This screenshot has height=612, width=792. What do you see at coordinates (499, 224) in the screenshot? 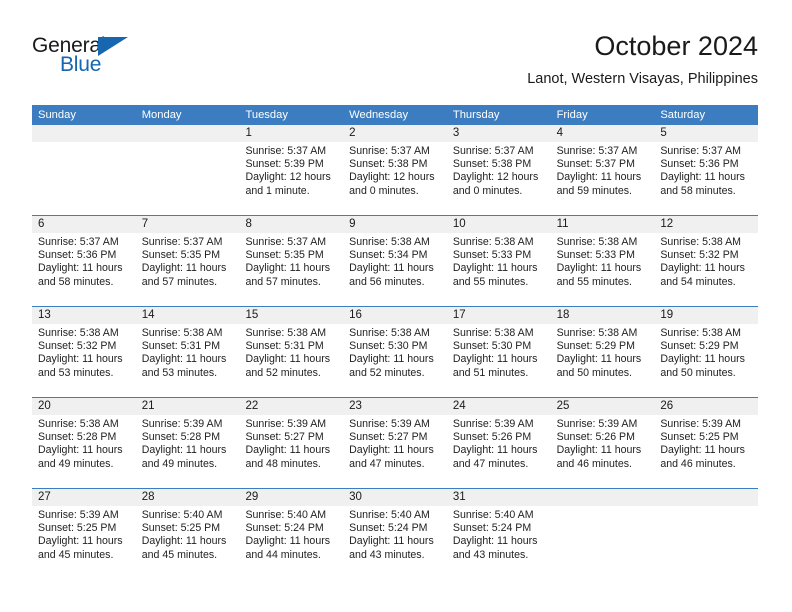
I see `day-number: 10` at bounding box center [499, 224].